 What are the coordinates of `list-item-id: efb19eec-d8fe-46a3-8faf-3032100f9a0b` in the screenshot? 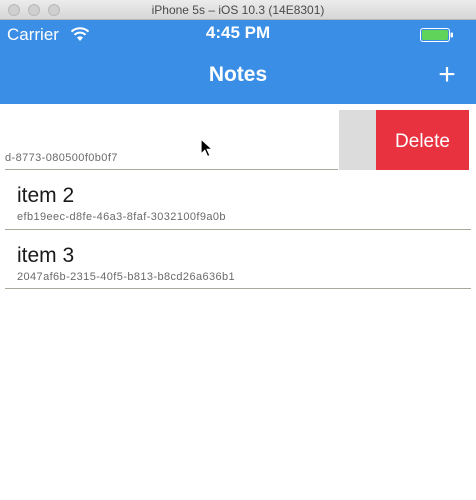 It's located at (121, 217).